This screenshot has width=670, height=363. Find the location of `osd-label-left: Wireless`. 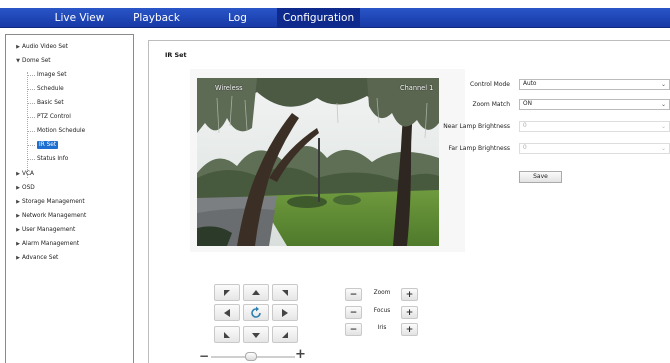

osd-label-left: Wireless is located at coordinates (229, 88).